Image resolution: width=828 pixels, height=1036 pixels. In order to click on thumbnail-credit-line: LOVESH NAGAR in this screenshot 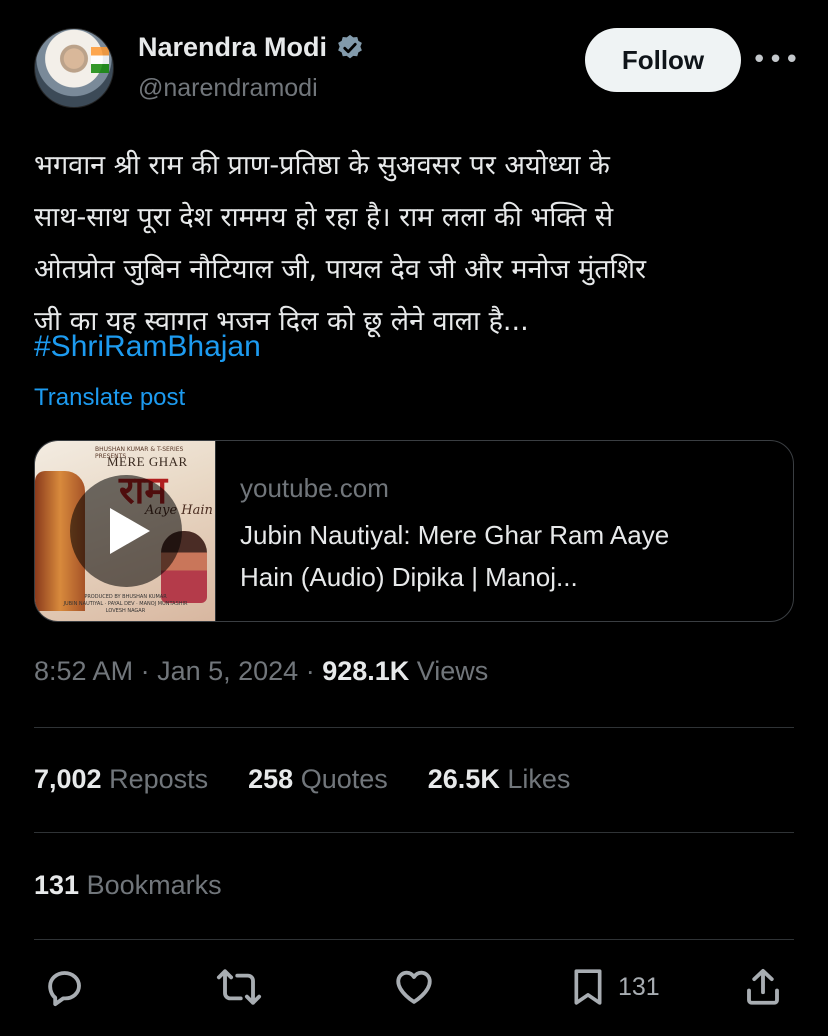, I will do `click(125, 611)`.